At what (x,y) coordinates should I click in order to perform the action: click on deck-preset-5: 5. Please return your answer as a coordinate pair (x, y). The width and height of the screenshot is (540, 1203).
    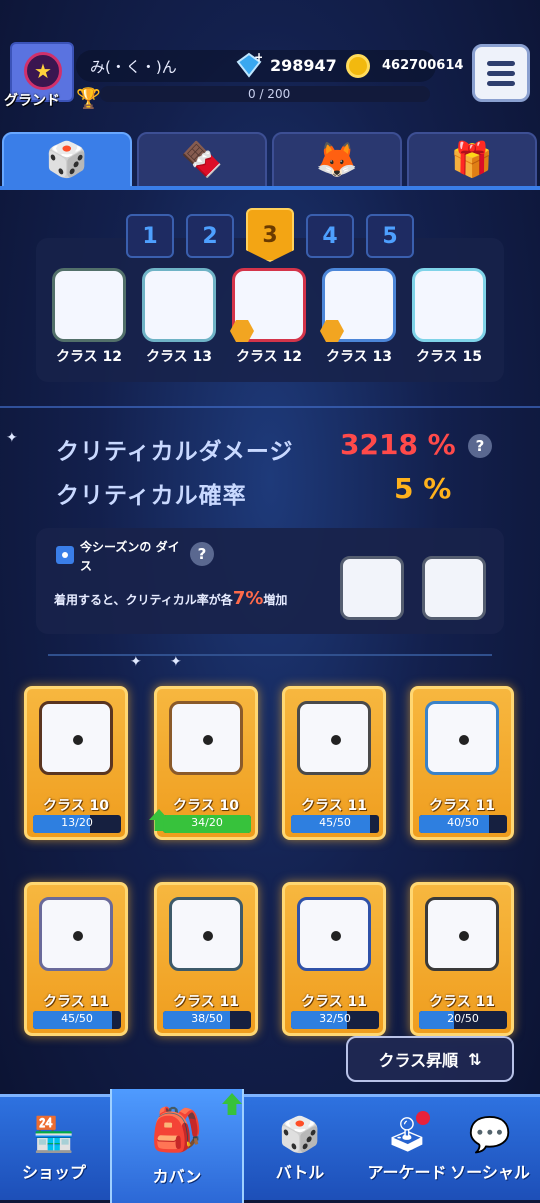
    Looking at the image, I should click on (390, 236).